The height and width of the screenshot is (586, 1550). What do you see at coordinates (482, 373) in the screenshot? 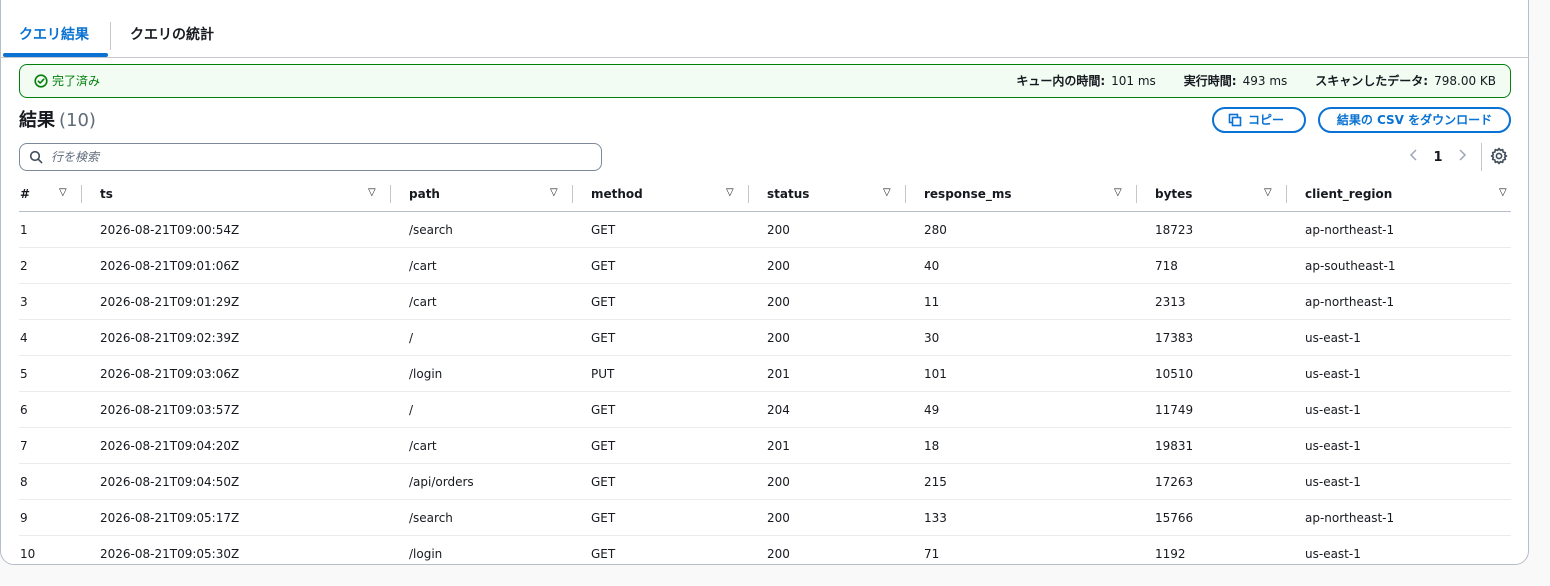
I see `table-cell: /login` at bounding box center [482, 373].